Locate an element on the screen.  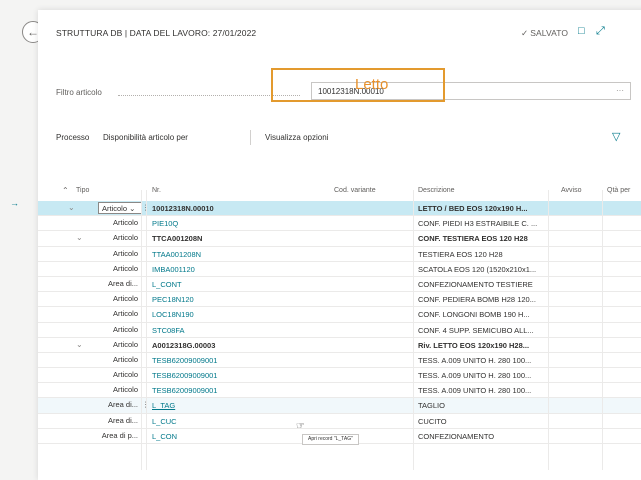
table-row: Area di... L_CUC CUCITO is located at coordinates (339, 421).